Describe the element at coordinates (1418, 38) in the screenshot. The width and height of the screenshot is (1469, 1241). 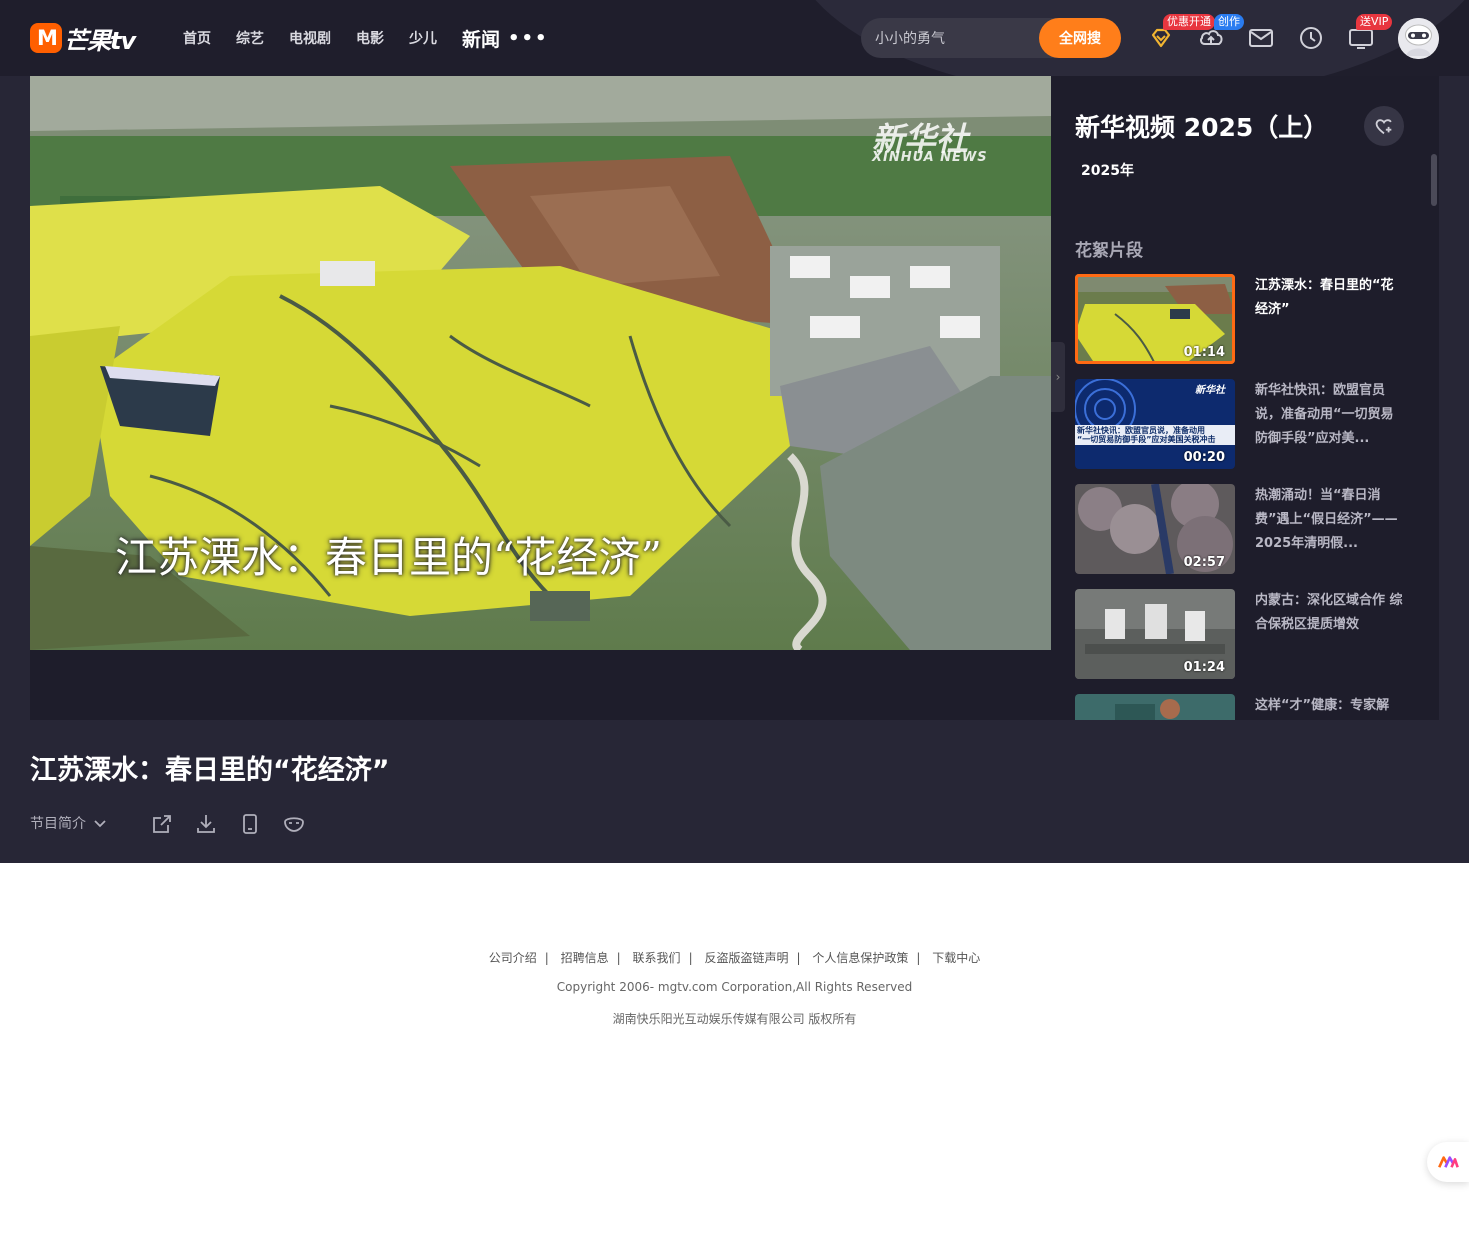
I see `user-avatar` at that location.